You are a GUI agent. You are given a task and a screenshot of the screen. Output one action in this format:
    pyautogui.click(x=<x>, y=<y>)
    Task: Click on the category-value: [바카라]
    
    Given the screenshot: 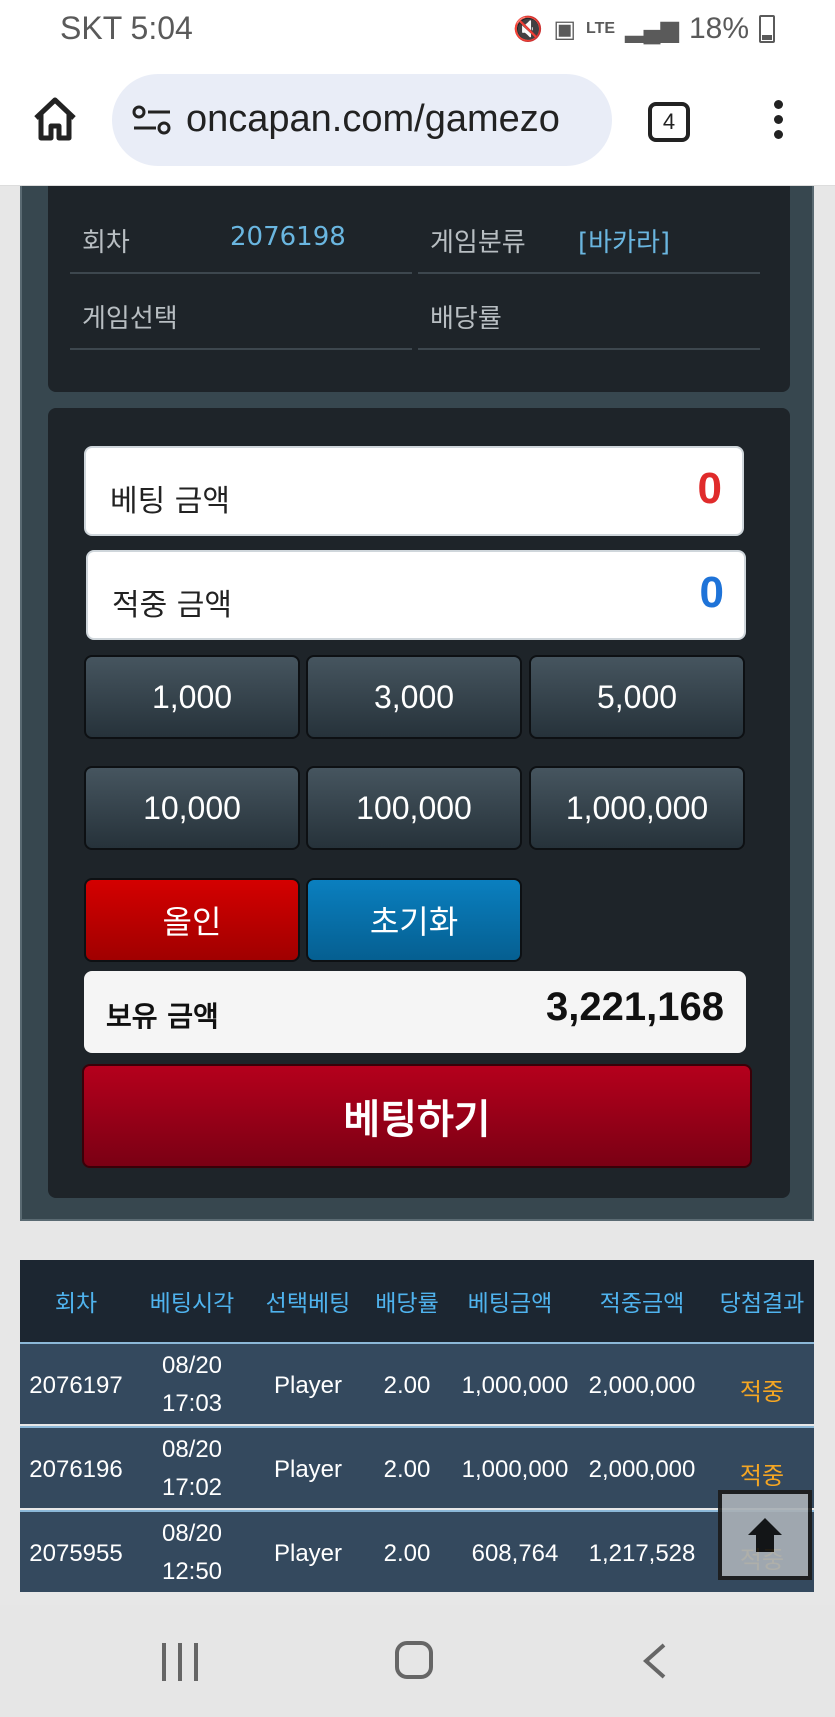 What is the action you would take?
    pyautogui.click(x=624, y=243)
    